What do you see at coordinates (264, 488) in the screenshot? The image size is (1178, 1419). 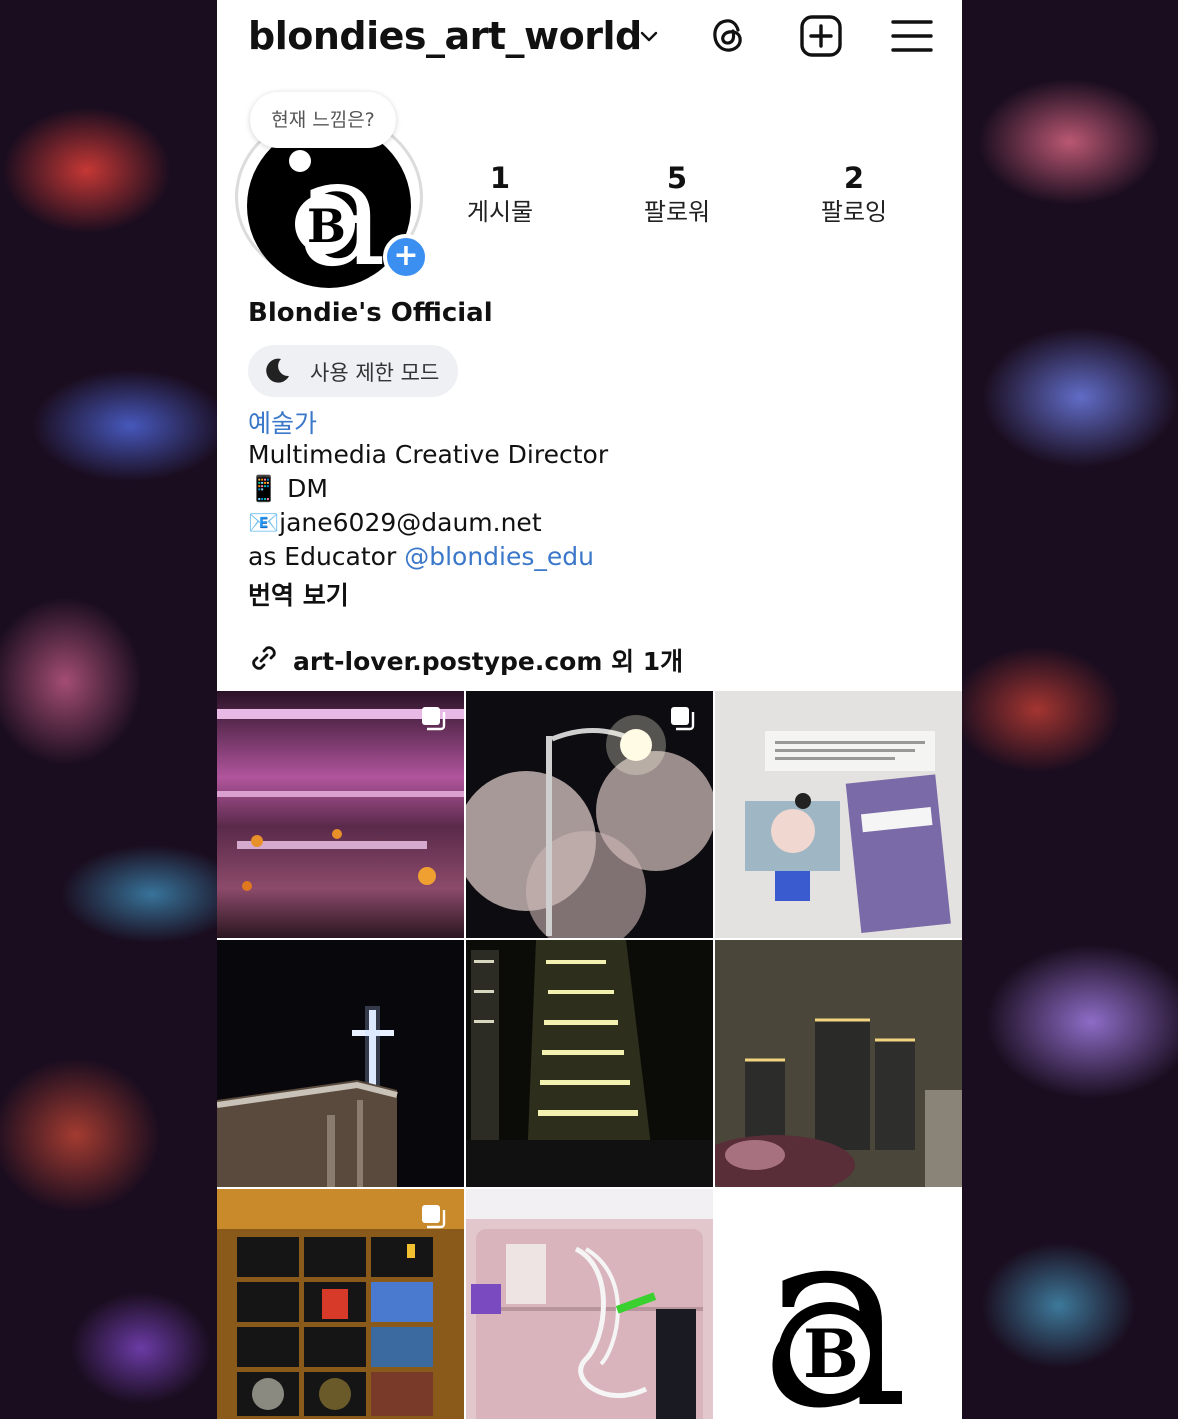 I see `phone-emoji-icon: 📱` at bounding box center [264, 488].